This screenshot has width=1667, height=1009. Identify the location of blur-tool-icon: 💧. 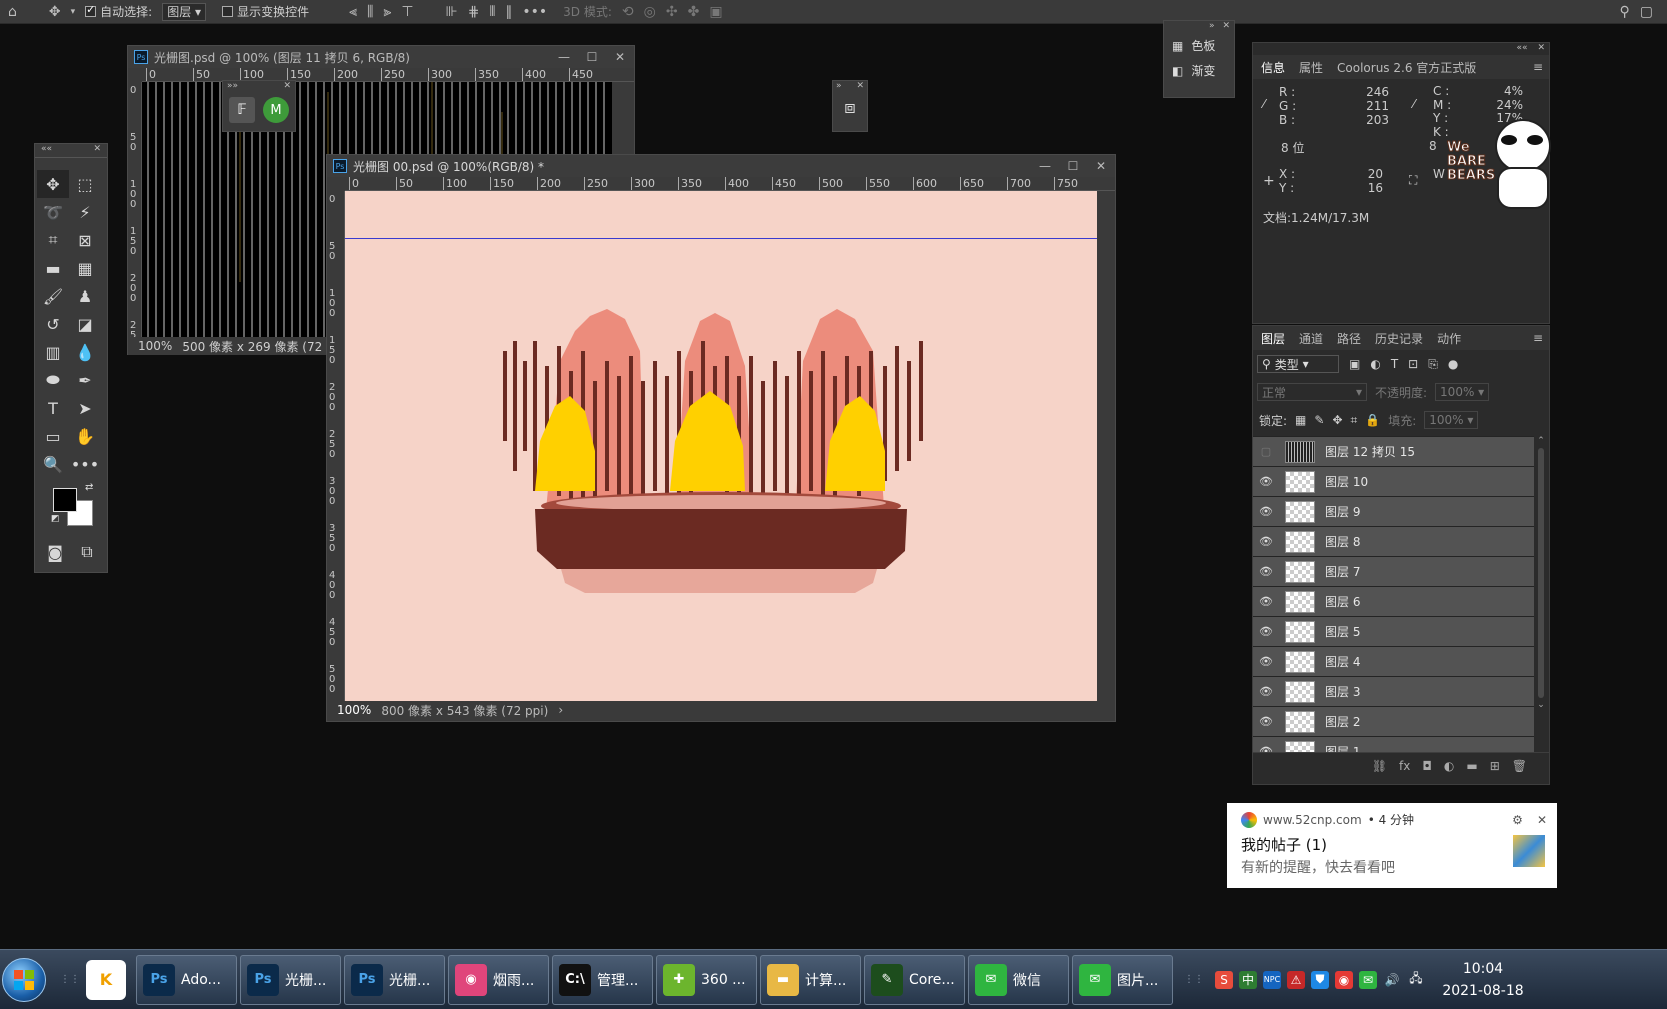
(85, 352).